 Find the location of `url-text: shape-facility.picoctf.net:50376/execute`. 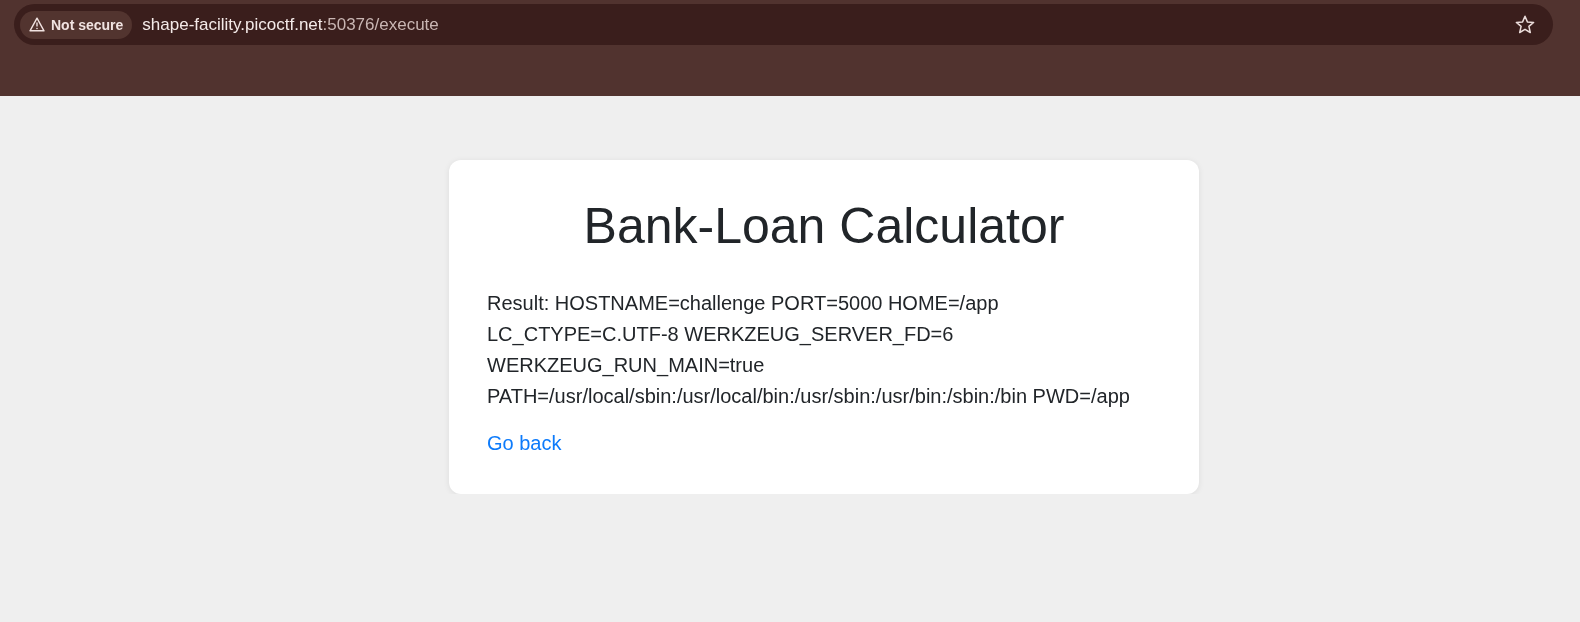

url-text: shape-facility.picoctf.net:50376/execute is located at coordinates (290, 24).